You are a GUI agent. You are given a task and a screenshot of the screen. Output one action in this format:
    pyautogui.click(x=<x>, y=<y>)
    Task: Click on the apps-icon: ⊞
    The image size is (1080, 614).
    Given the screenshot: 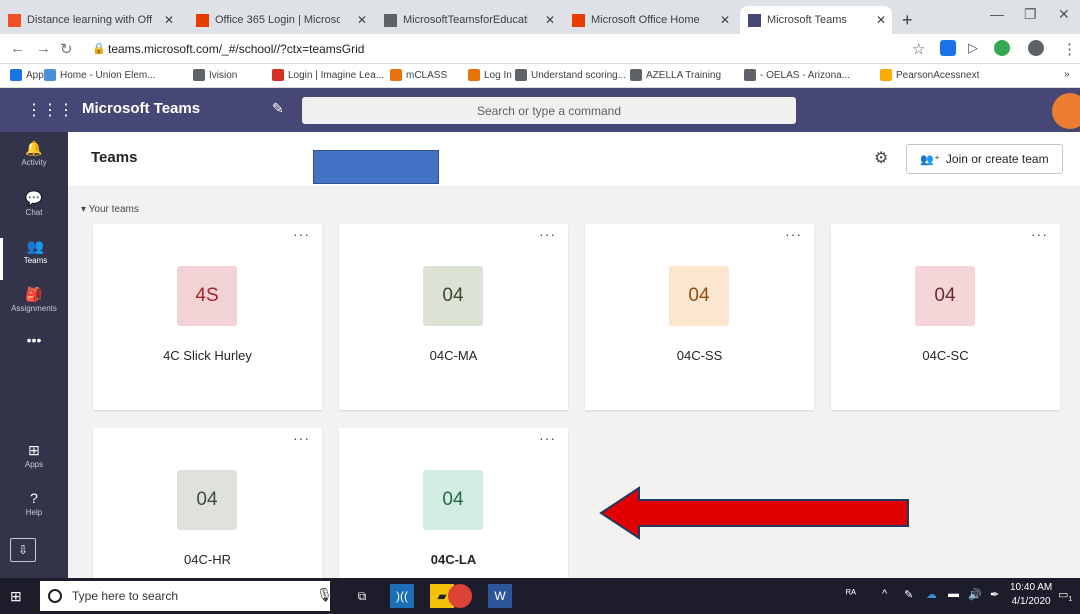 What is the action you would take?
    pyautogui.click(x=34, y=450)
    